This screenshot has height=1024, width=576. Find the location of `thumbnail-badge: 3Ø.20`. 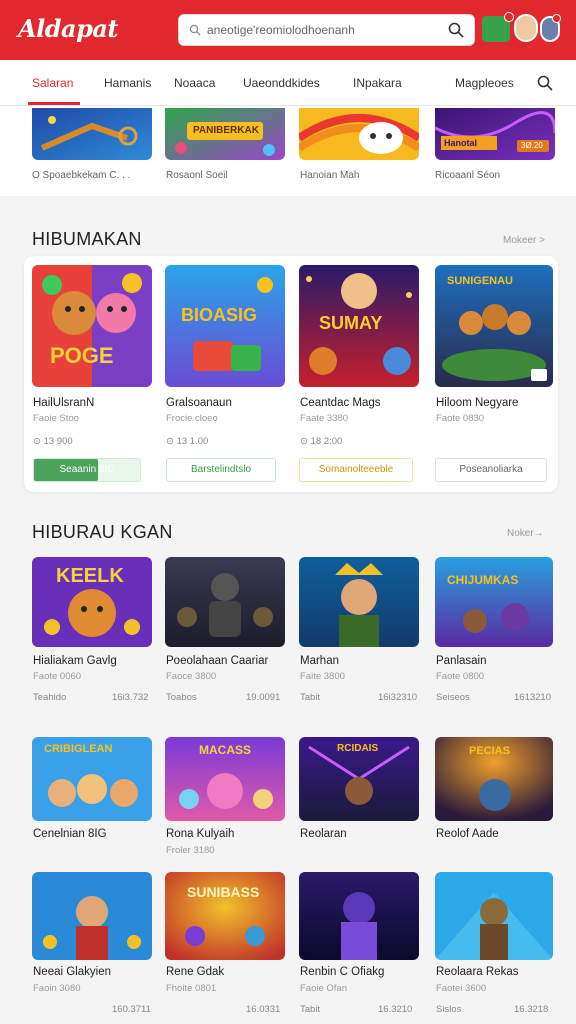

thumbnail-badge: 3Ø.20 is located at coordinates (532, 145).